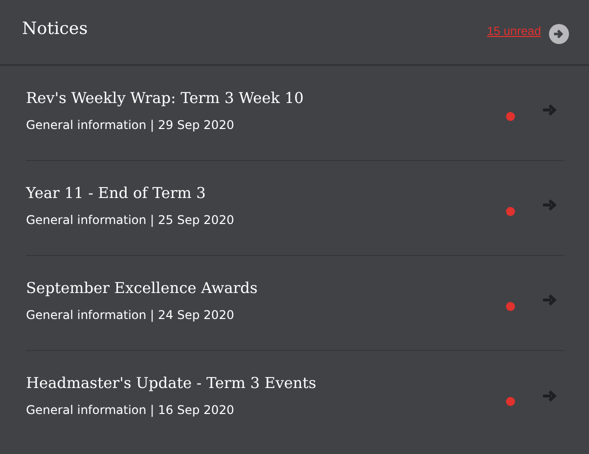  I want to click on panel-title: Notices, so click(55, 28).